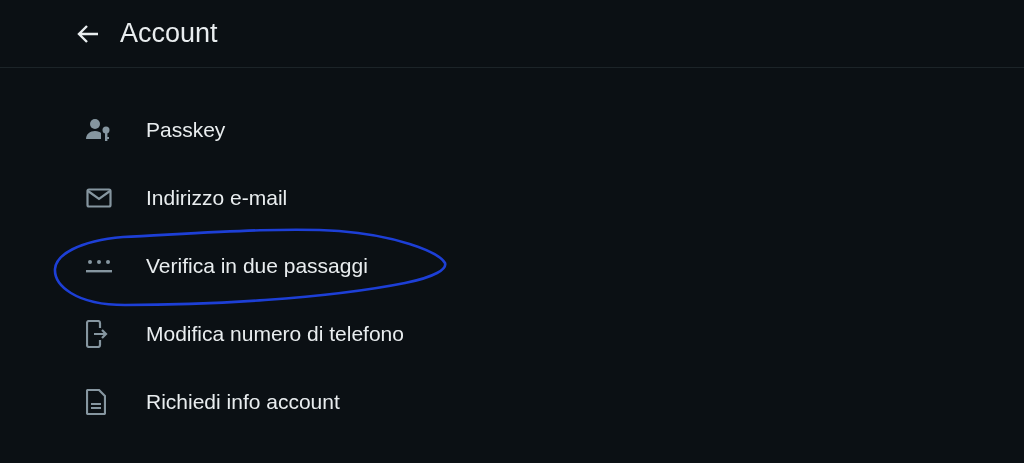  What do you see at coordinates (169, 33) in the screenshot?
I see `screen-title: Account` at bounding box center [169, 33].